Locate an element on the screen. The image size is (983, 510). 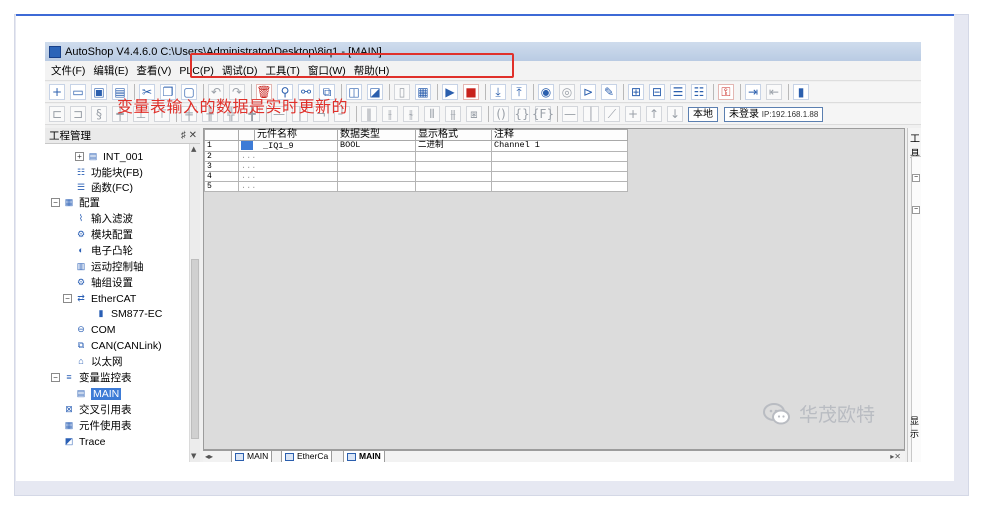
diagonal-icon: ⟋ is located at coordinates (612, 114).